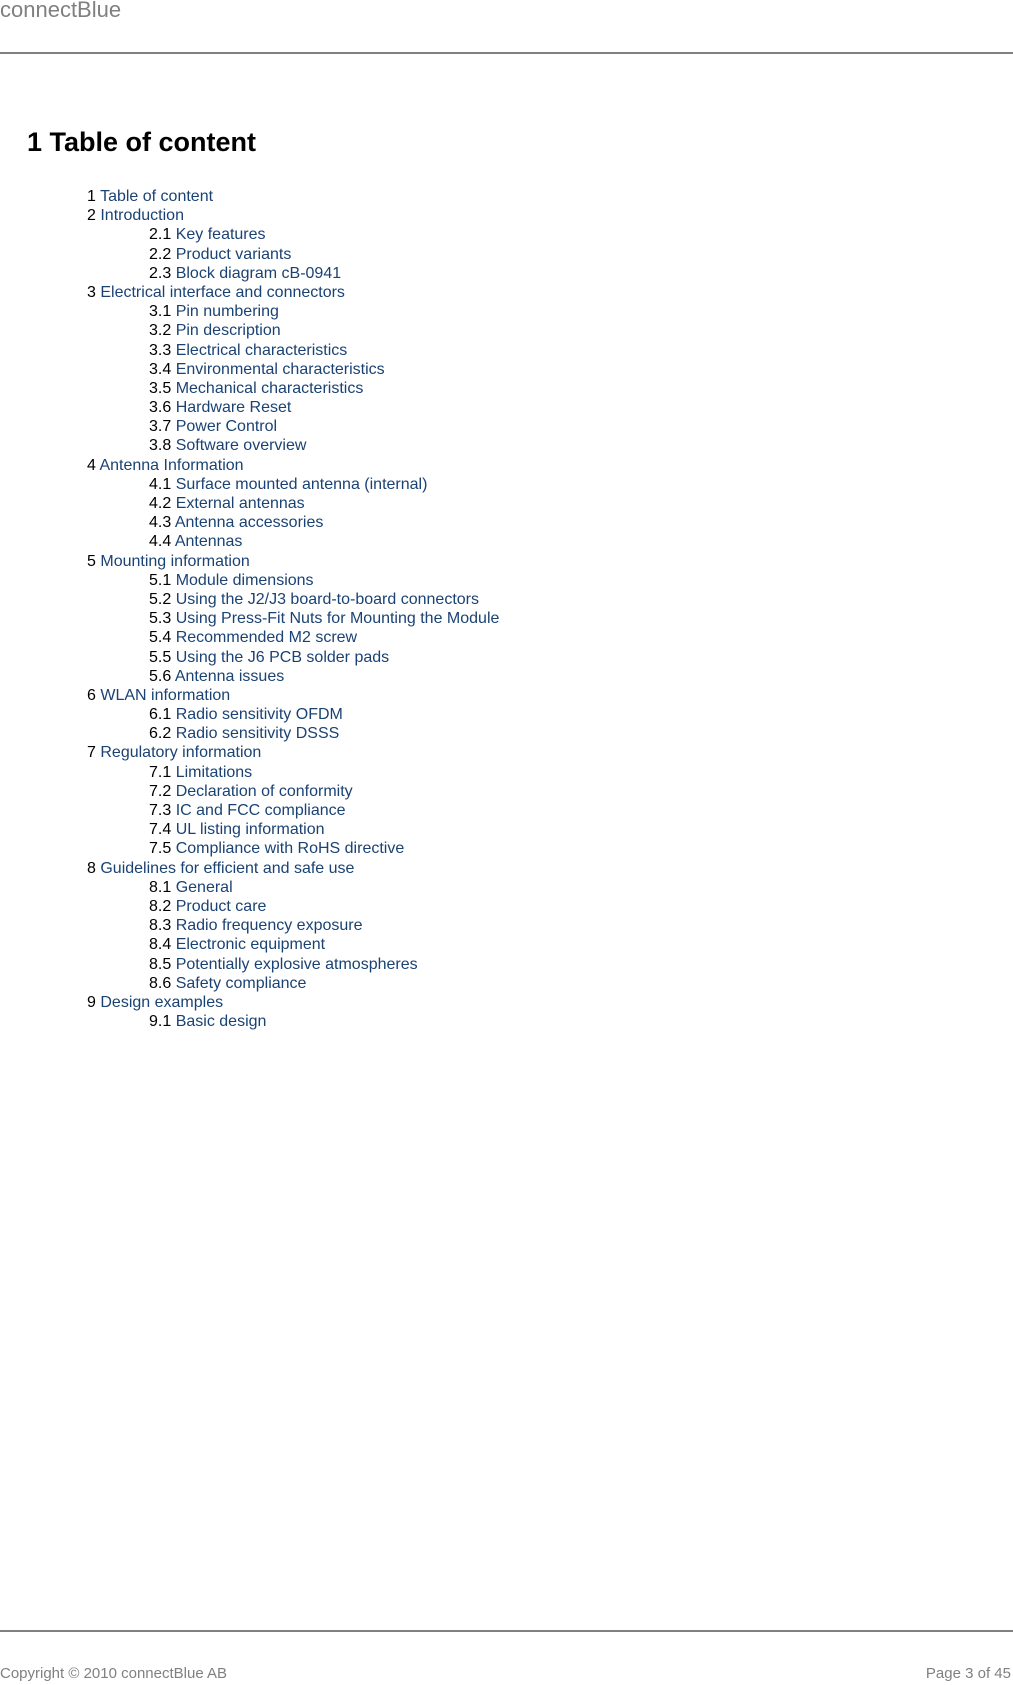 This screenshot has height=1685, width=1013. I want to click on toc-link: Surface mounted antenna (internal), so click(302, 484).